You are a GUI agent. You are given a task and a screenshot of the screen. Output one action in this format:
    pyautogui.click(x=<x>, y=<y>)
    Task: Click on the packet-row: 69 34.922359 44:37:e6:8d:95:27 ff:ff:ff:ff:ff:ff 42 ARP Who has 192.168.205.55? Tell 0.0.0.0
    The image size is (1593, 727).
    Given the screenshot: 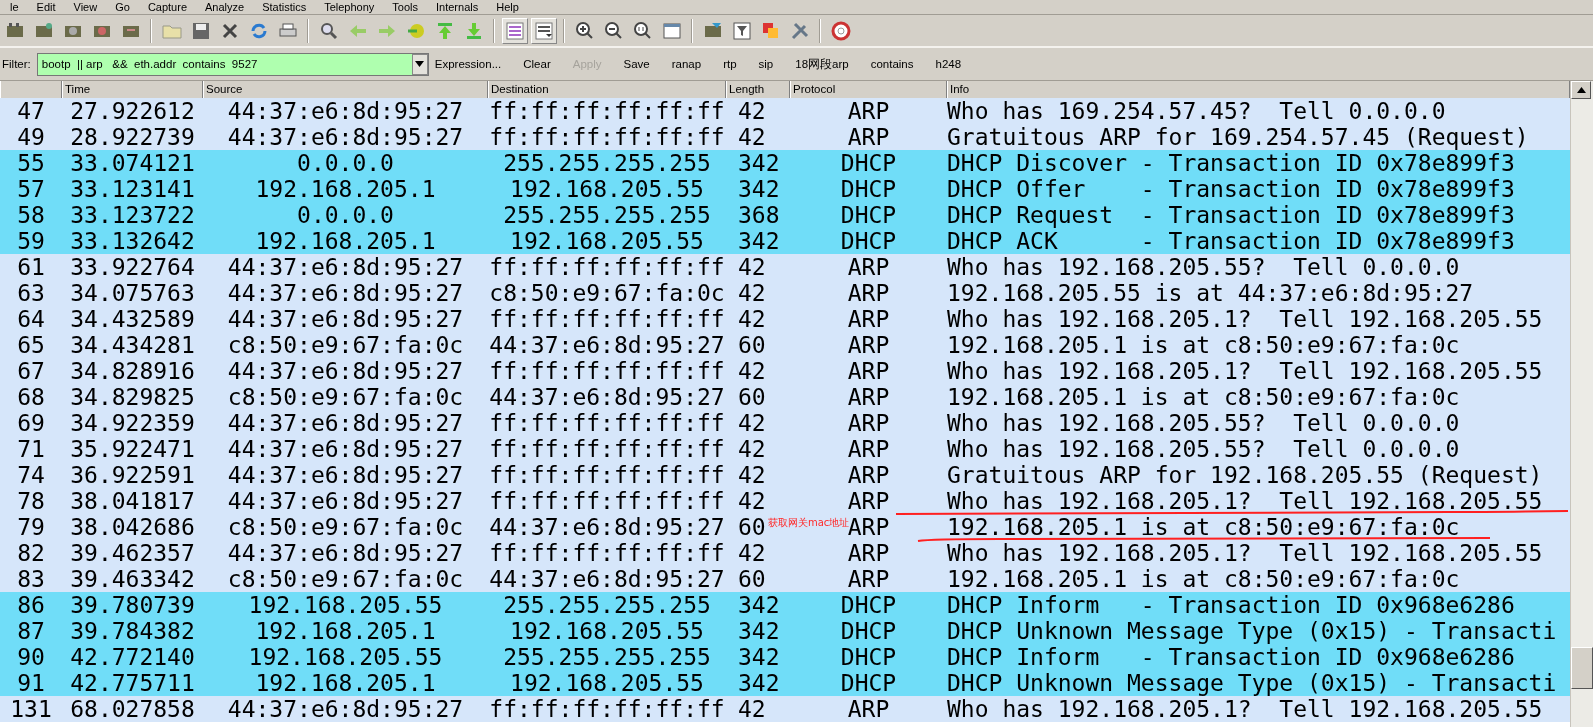 What is the action you would take?
    pyautogui.click(x=785, y=423)
    